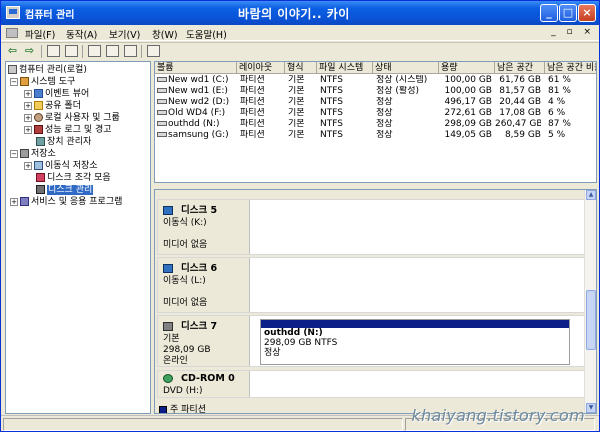  Describe the element at coordinates (73, 178) in the screenshot. I see `tree-item-defrag: 디스크 조각 모음` at that location.